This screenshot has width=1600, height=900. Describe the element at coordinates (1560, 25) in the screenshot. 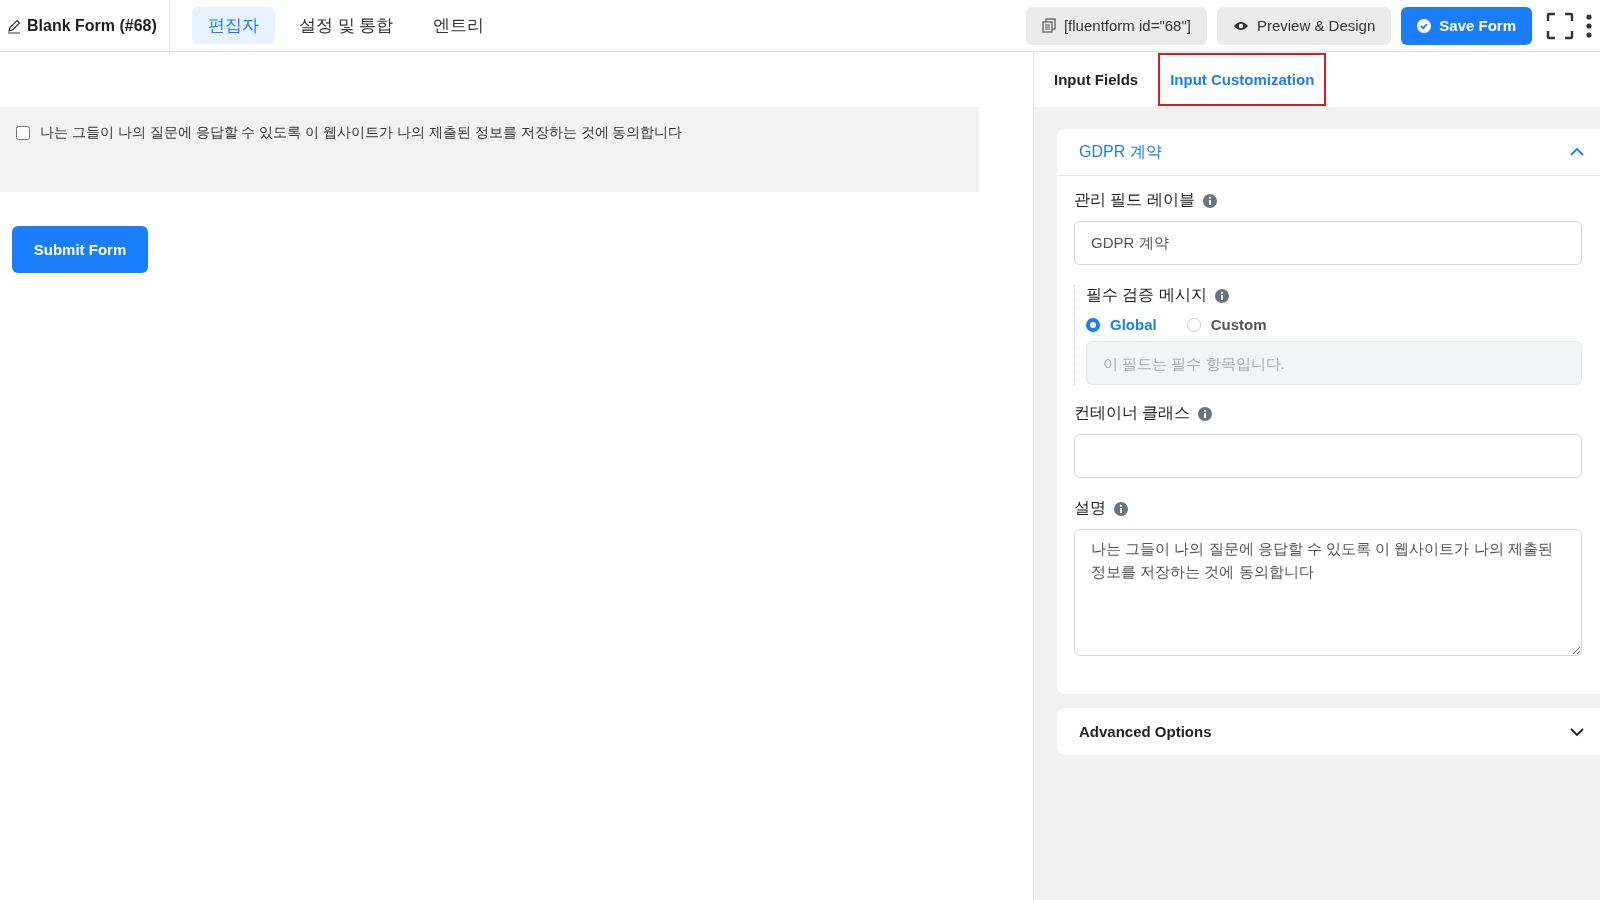

I see `fullscreen-icon` at that location.